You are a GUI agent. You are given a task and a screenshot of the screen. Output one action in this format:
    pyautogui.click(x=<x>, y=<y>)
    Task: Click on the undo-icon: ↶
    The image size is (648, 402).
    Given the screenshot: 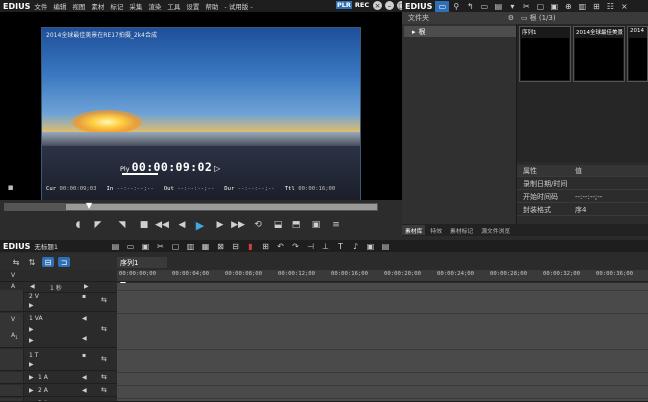 What is the action you would take?
    pyautogui.click(x=280, y=246)
    